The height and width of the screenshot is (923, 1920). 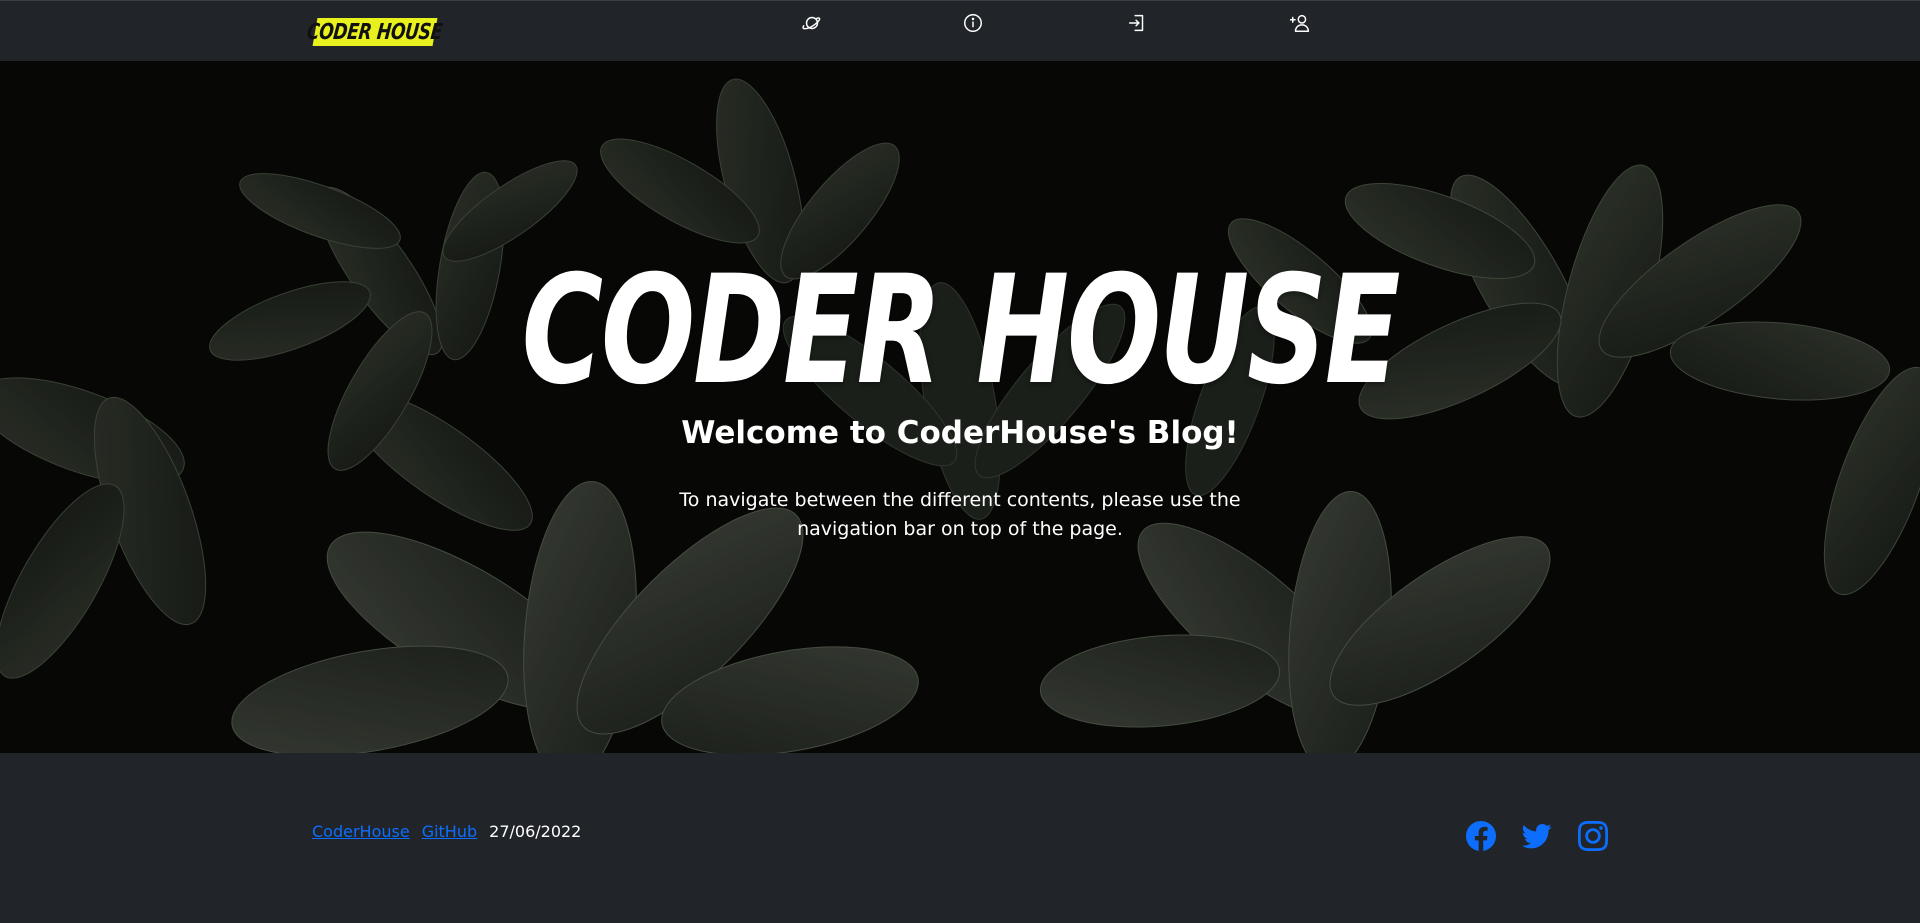 I want to click on instagram-icon, so click(x=1593, y=836).